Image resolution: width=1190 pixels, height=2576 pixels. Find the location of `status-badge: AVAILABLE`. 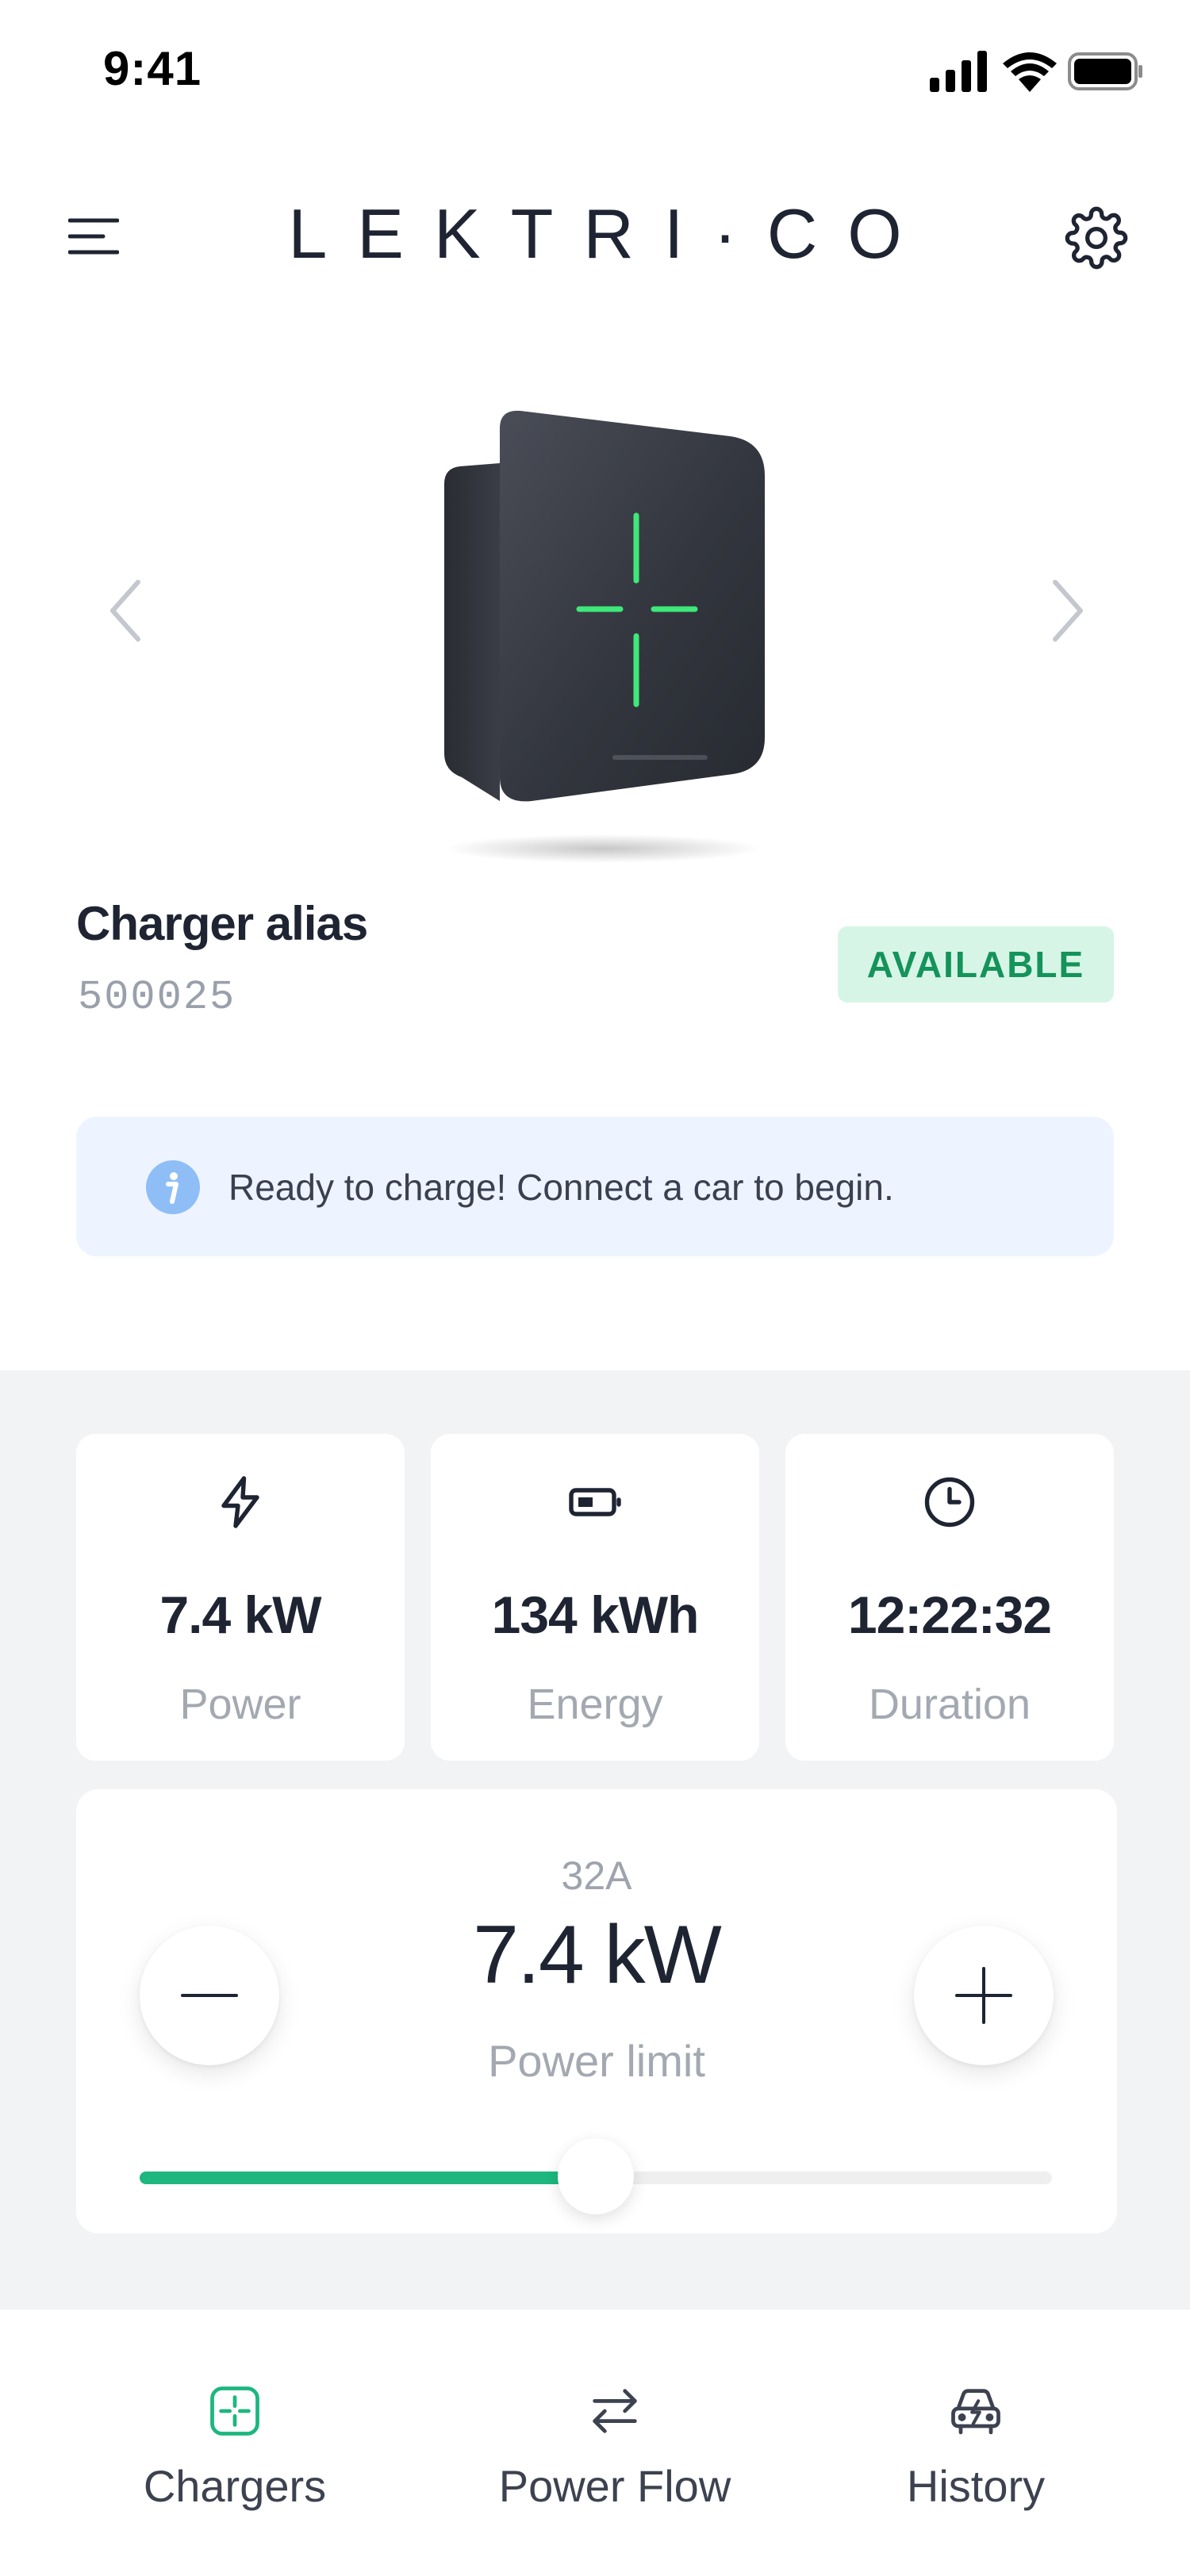

status-badge: AVAILABLE is located at coordinates (976, 964).